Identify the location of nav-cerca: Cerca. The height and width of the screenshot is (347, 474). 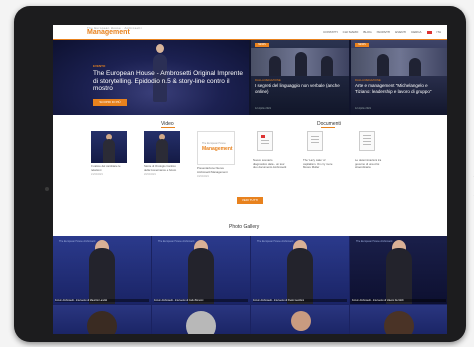
(416, 32).